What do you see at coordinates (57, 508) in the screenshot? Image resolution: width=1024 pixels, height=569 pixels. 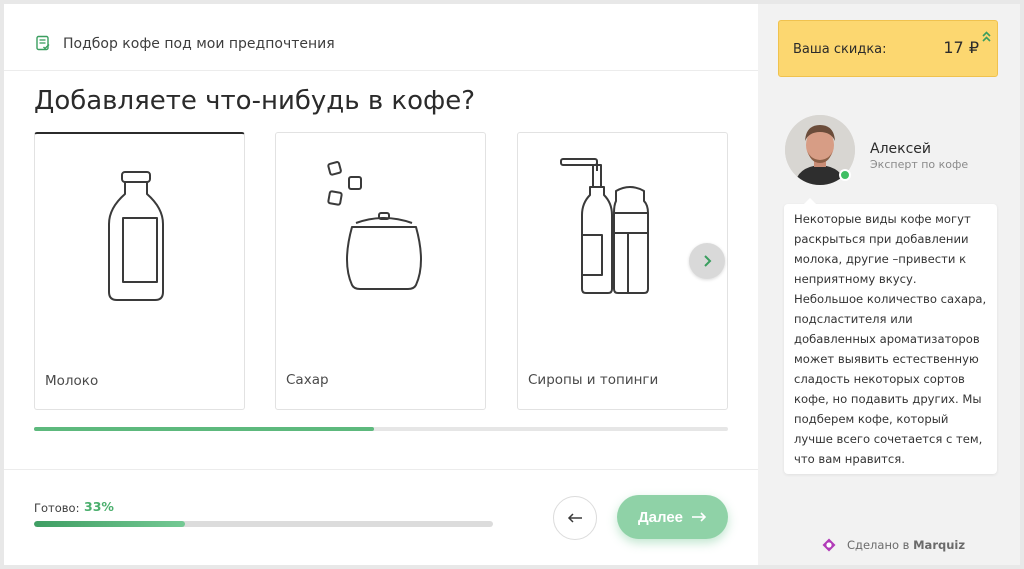 I see `progress-label: Готово:` at bounding box center [57, 508].